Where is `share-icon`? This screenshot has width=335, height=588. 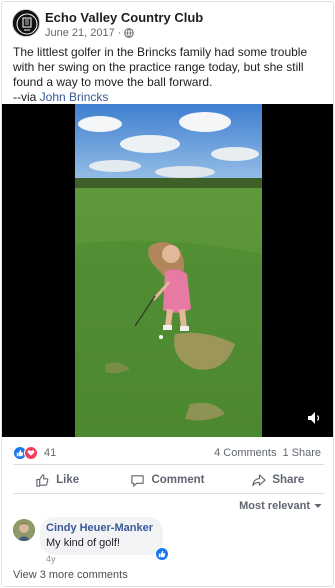 share-icon is located at coordinates (259, 479).